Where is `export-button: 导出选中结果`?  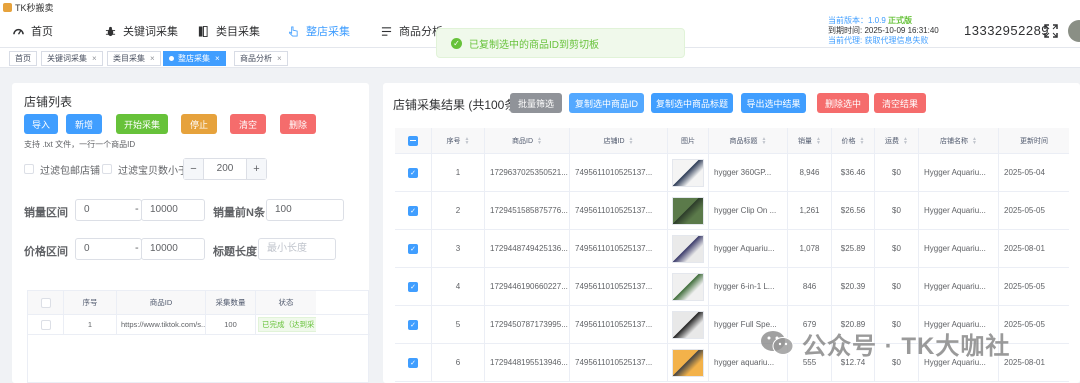 export-button: 导出选中结果 is located at coordinates (773, 103).